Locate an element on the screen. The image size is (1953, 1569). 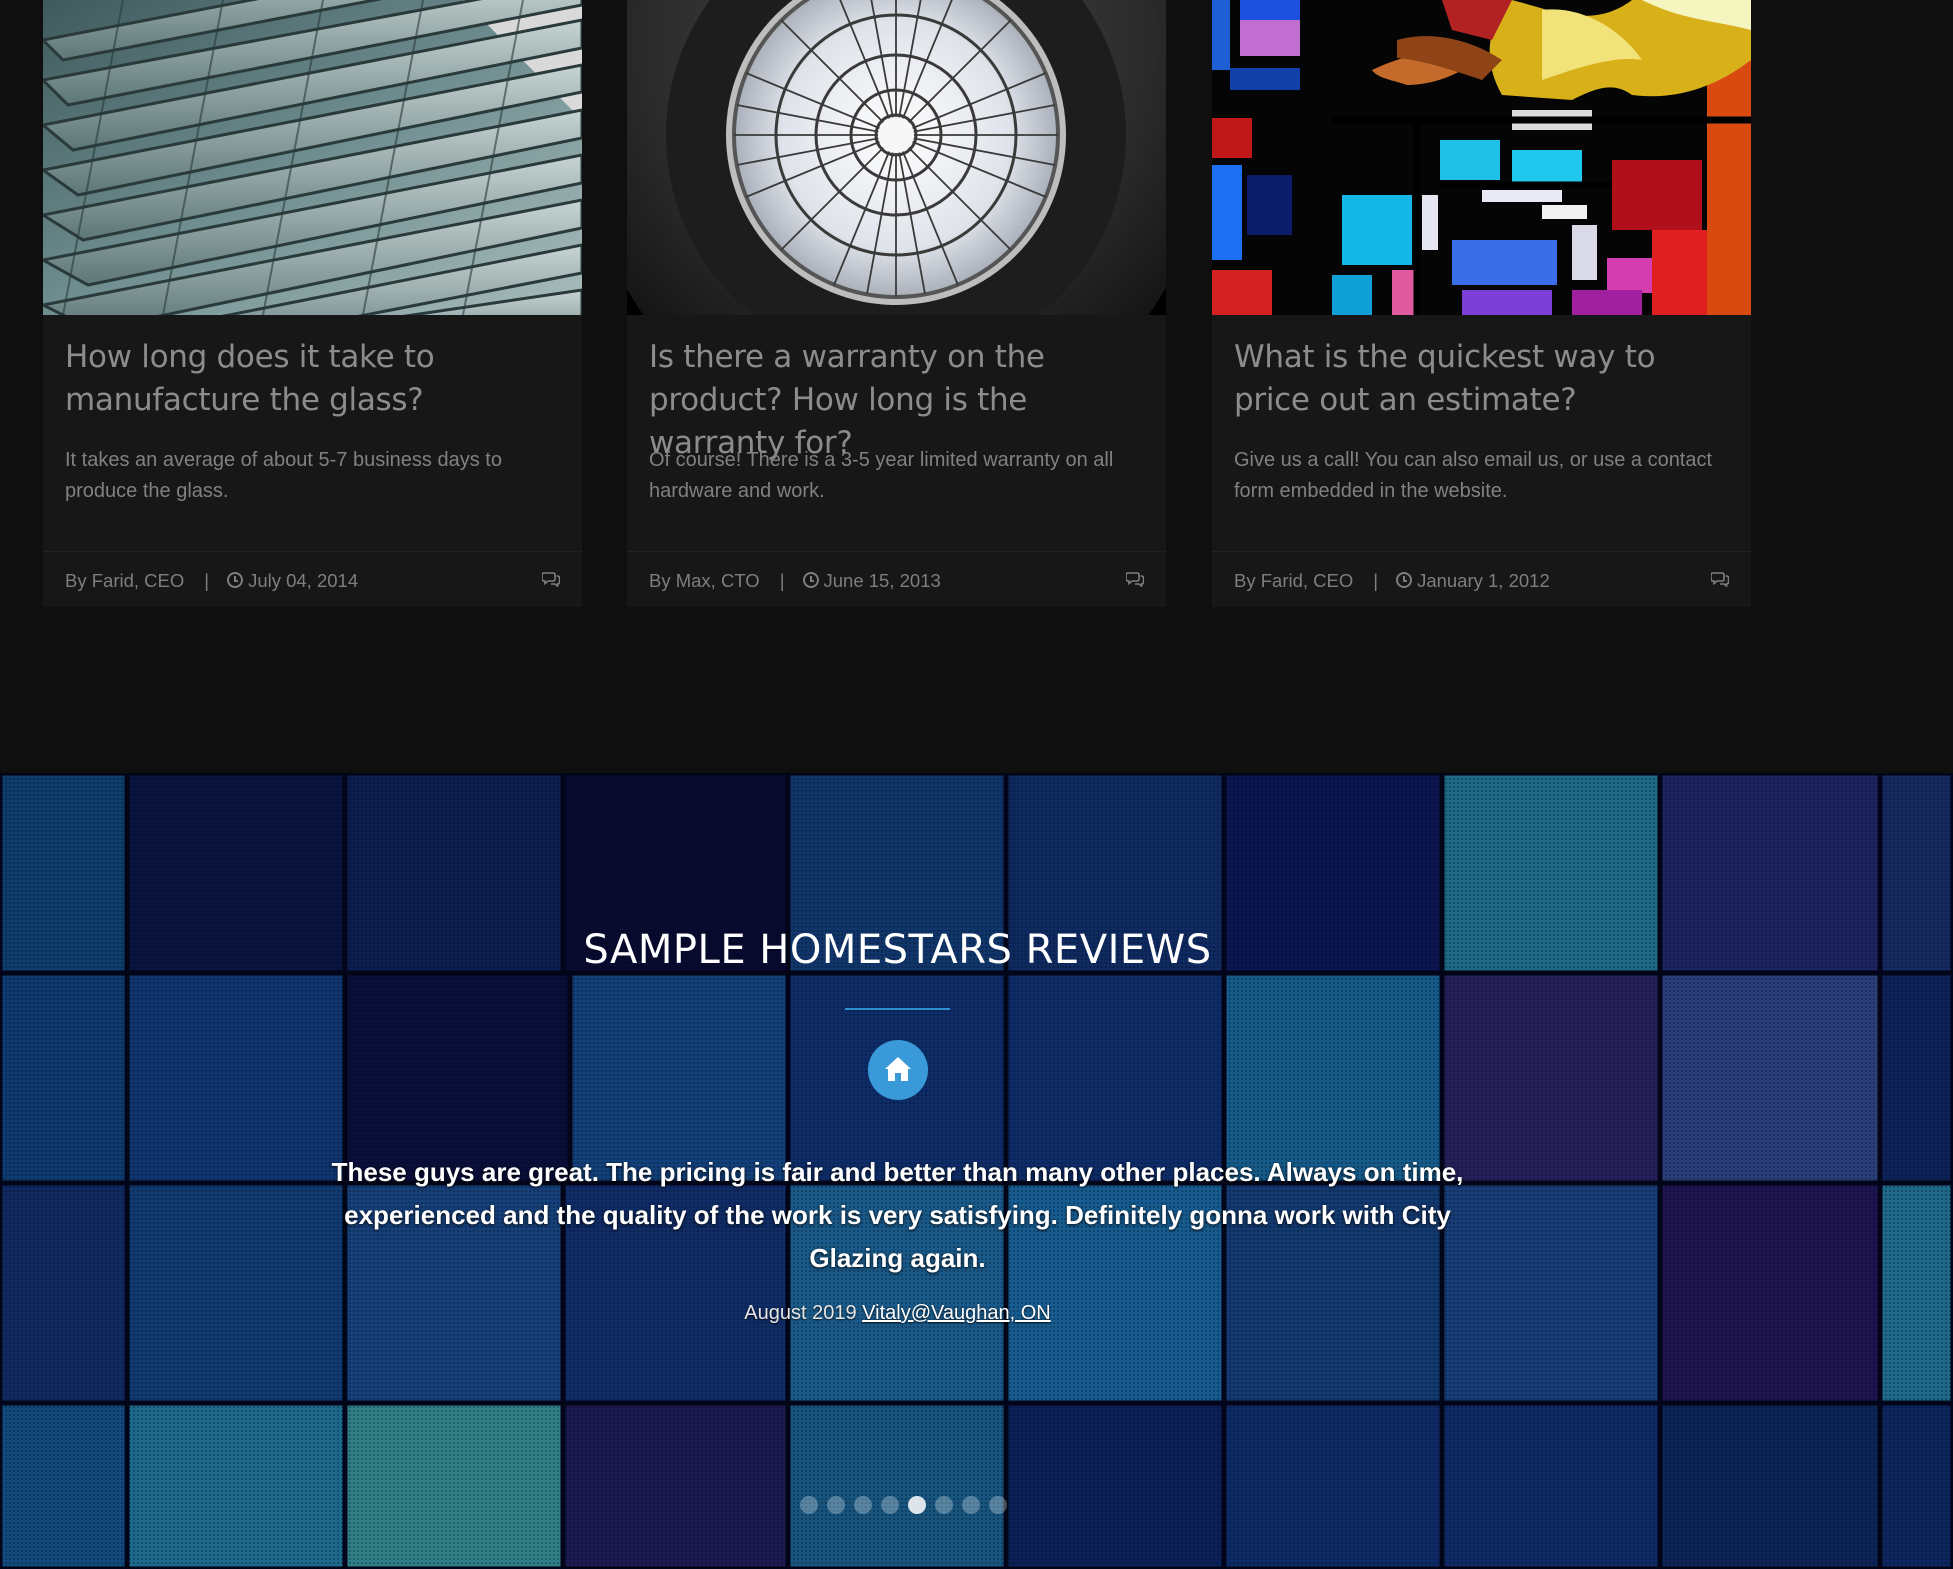
post-meta: By Farid, CEO | January 1, 2012 is located at coordinates (1481, 579).